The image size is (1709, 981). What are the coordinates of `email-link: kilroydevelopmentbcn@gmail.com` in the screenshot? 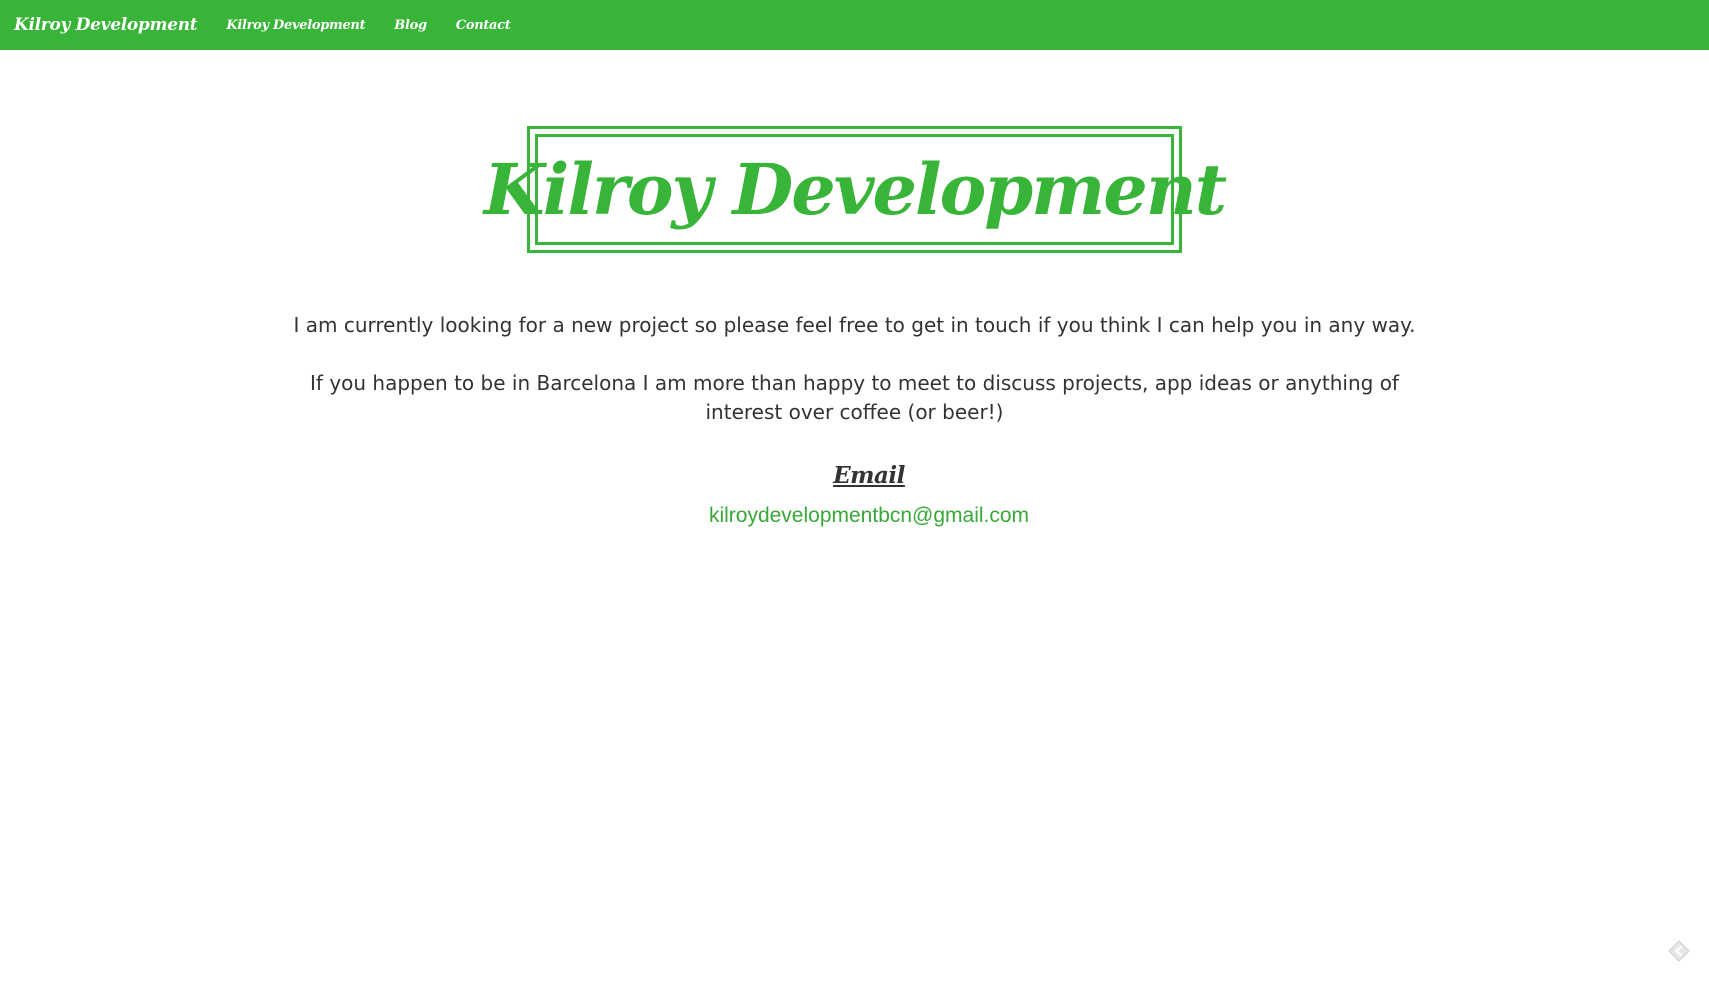 It's located at (854, 516).